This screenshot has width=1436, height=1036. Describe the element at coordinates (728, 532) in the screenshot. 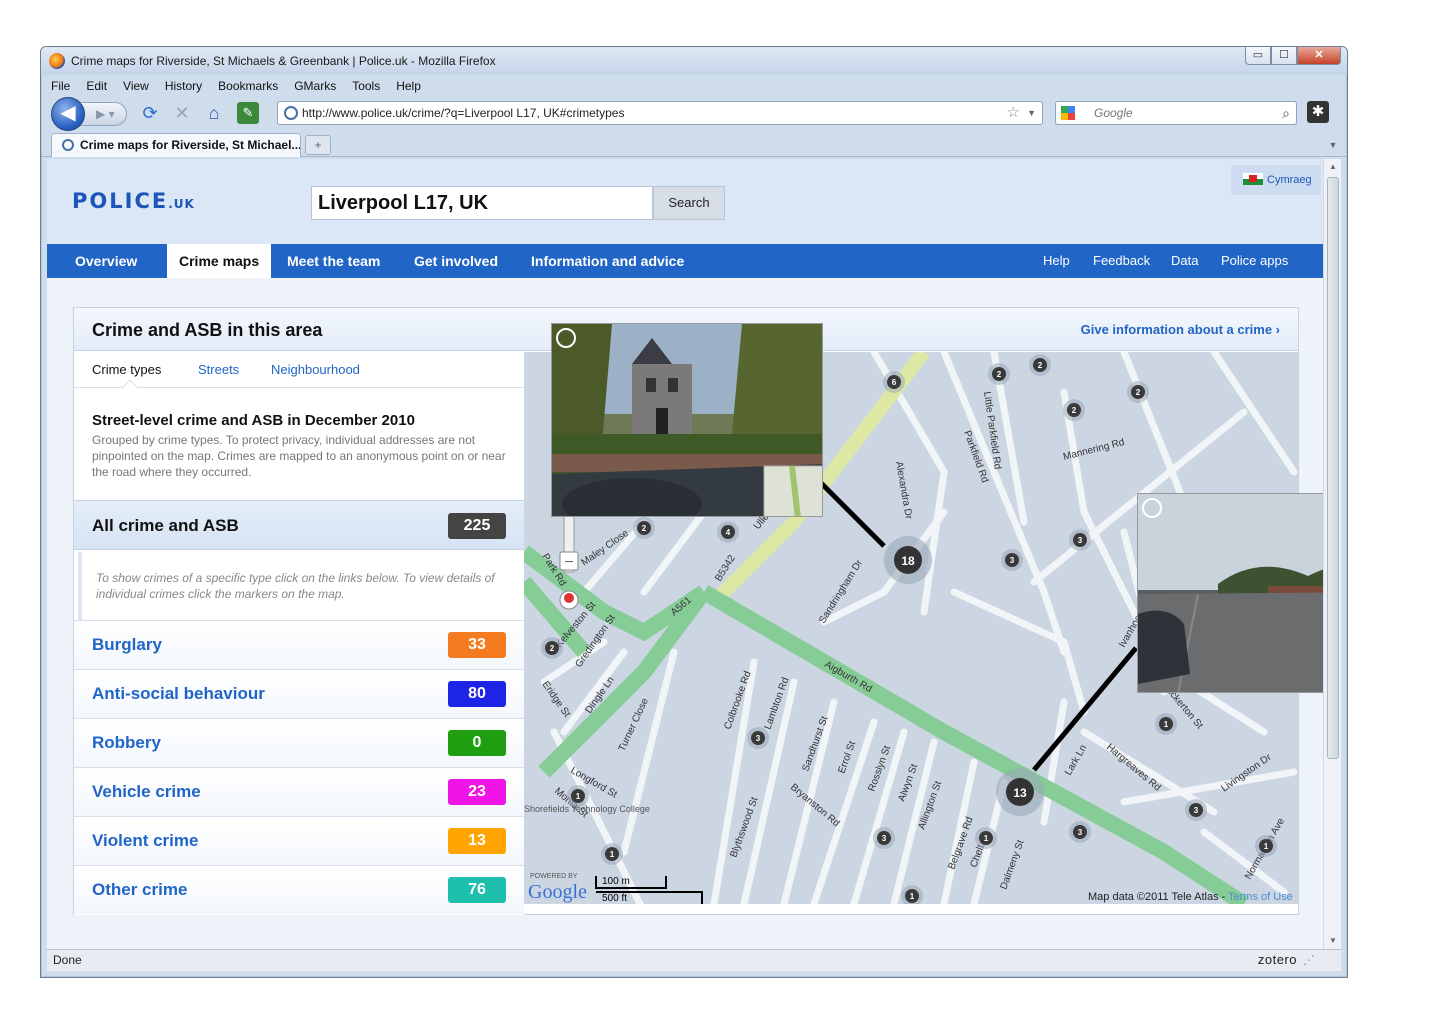

I see `crime-marker: 4` at that location.